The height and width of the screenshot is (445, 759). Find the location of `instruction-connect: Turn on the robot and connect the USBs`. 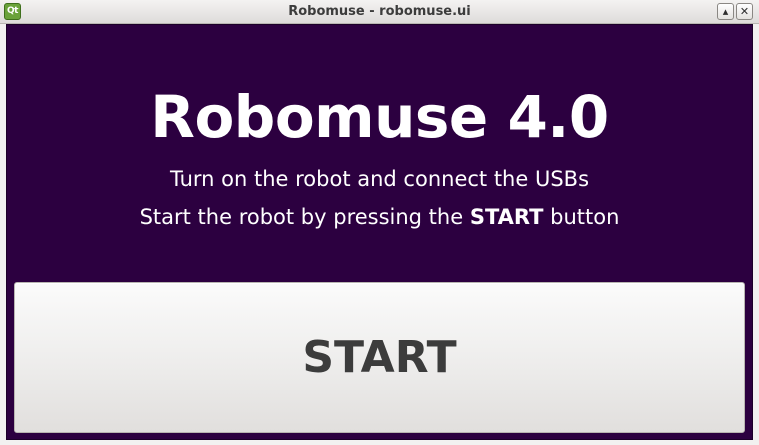

instruction-connect: Turn on the robot and connect the USBs is located at coordinates (379, 179).